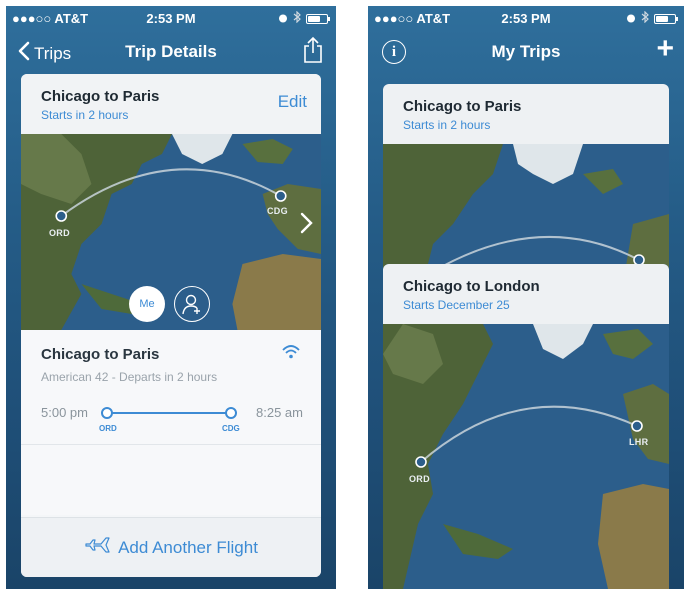 Image resolution: width=690 pixels, height=589 pixels. I want to click on origin-dot, so click(107, 413).